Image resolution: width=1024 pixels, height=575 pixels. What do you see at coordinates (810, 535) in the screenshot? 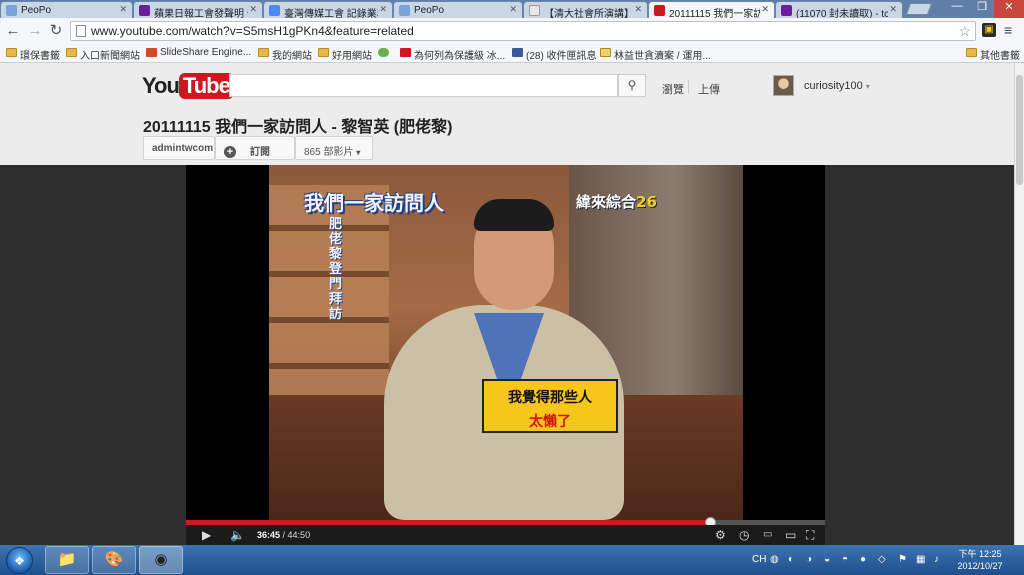
I see `fullscreen-icon: ⛶` at bounding box center [810, 535].